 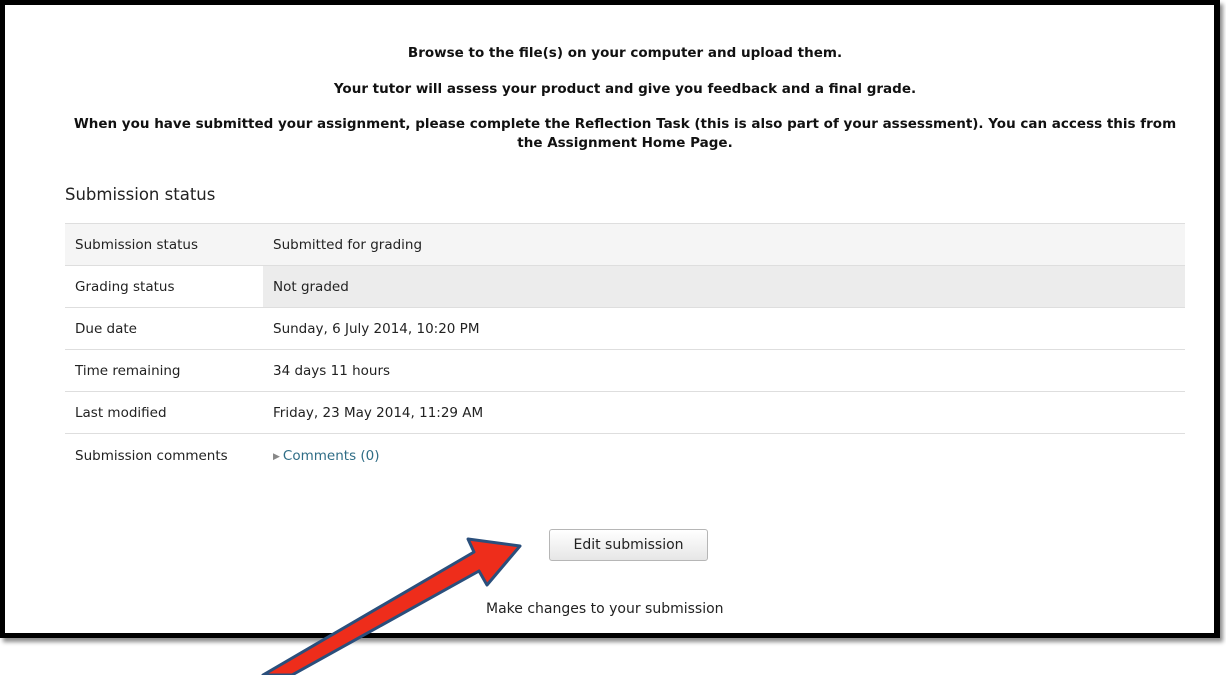 I want to click on red-pointer-arrow-icon, so click(x=391, y=606).